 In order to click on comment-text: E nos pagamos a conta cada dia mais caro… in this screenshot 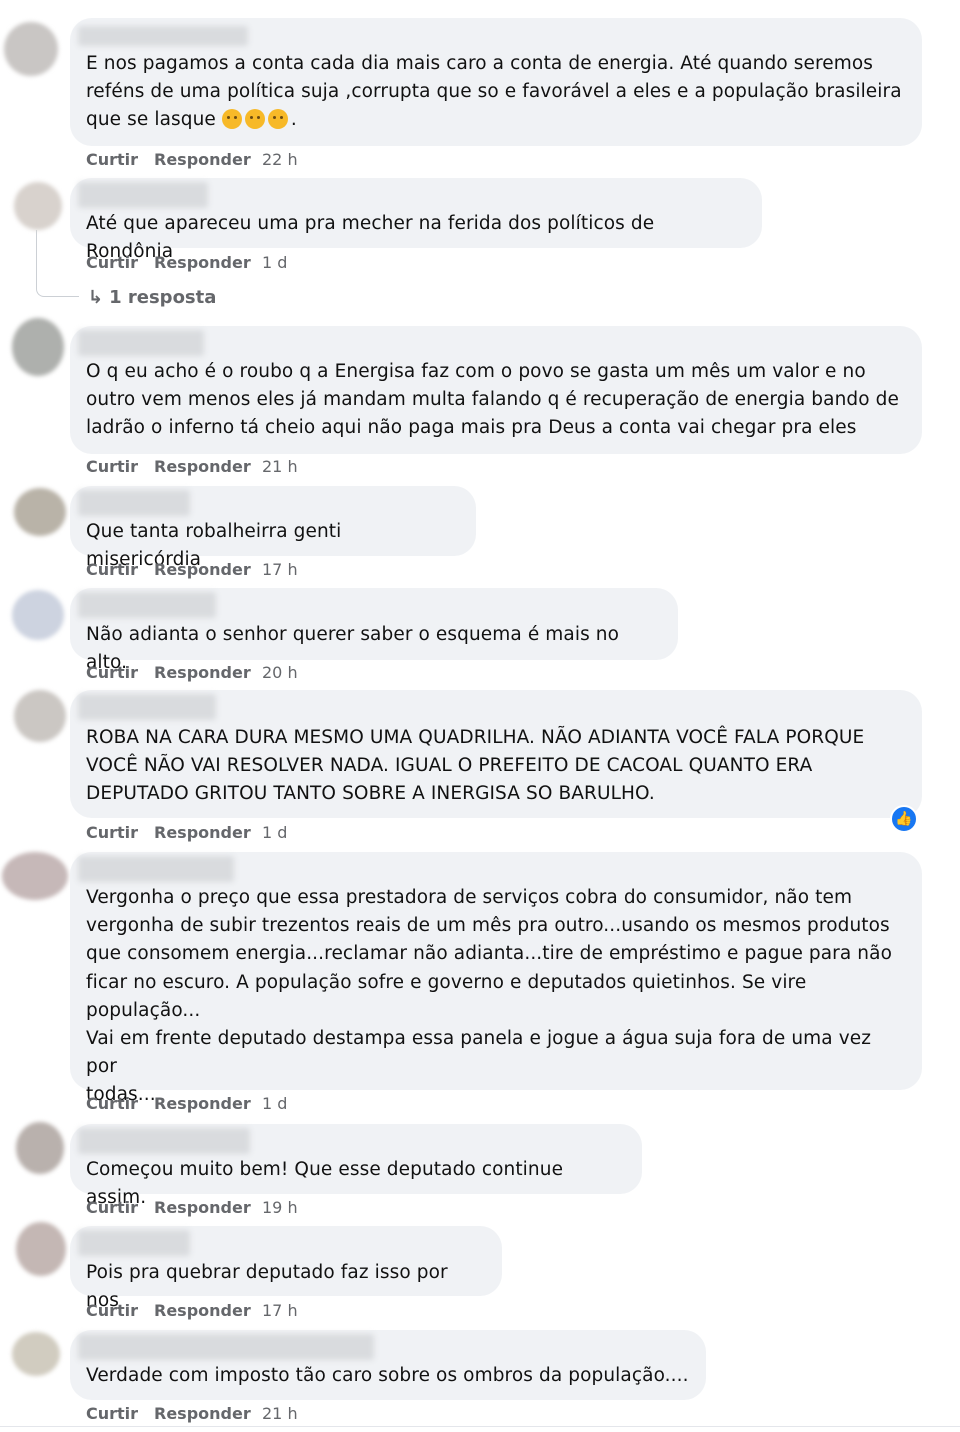, I will do `click(494, 92)`.